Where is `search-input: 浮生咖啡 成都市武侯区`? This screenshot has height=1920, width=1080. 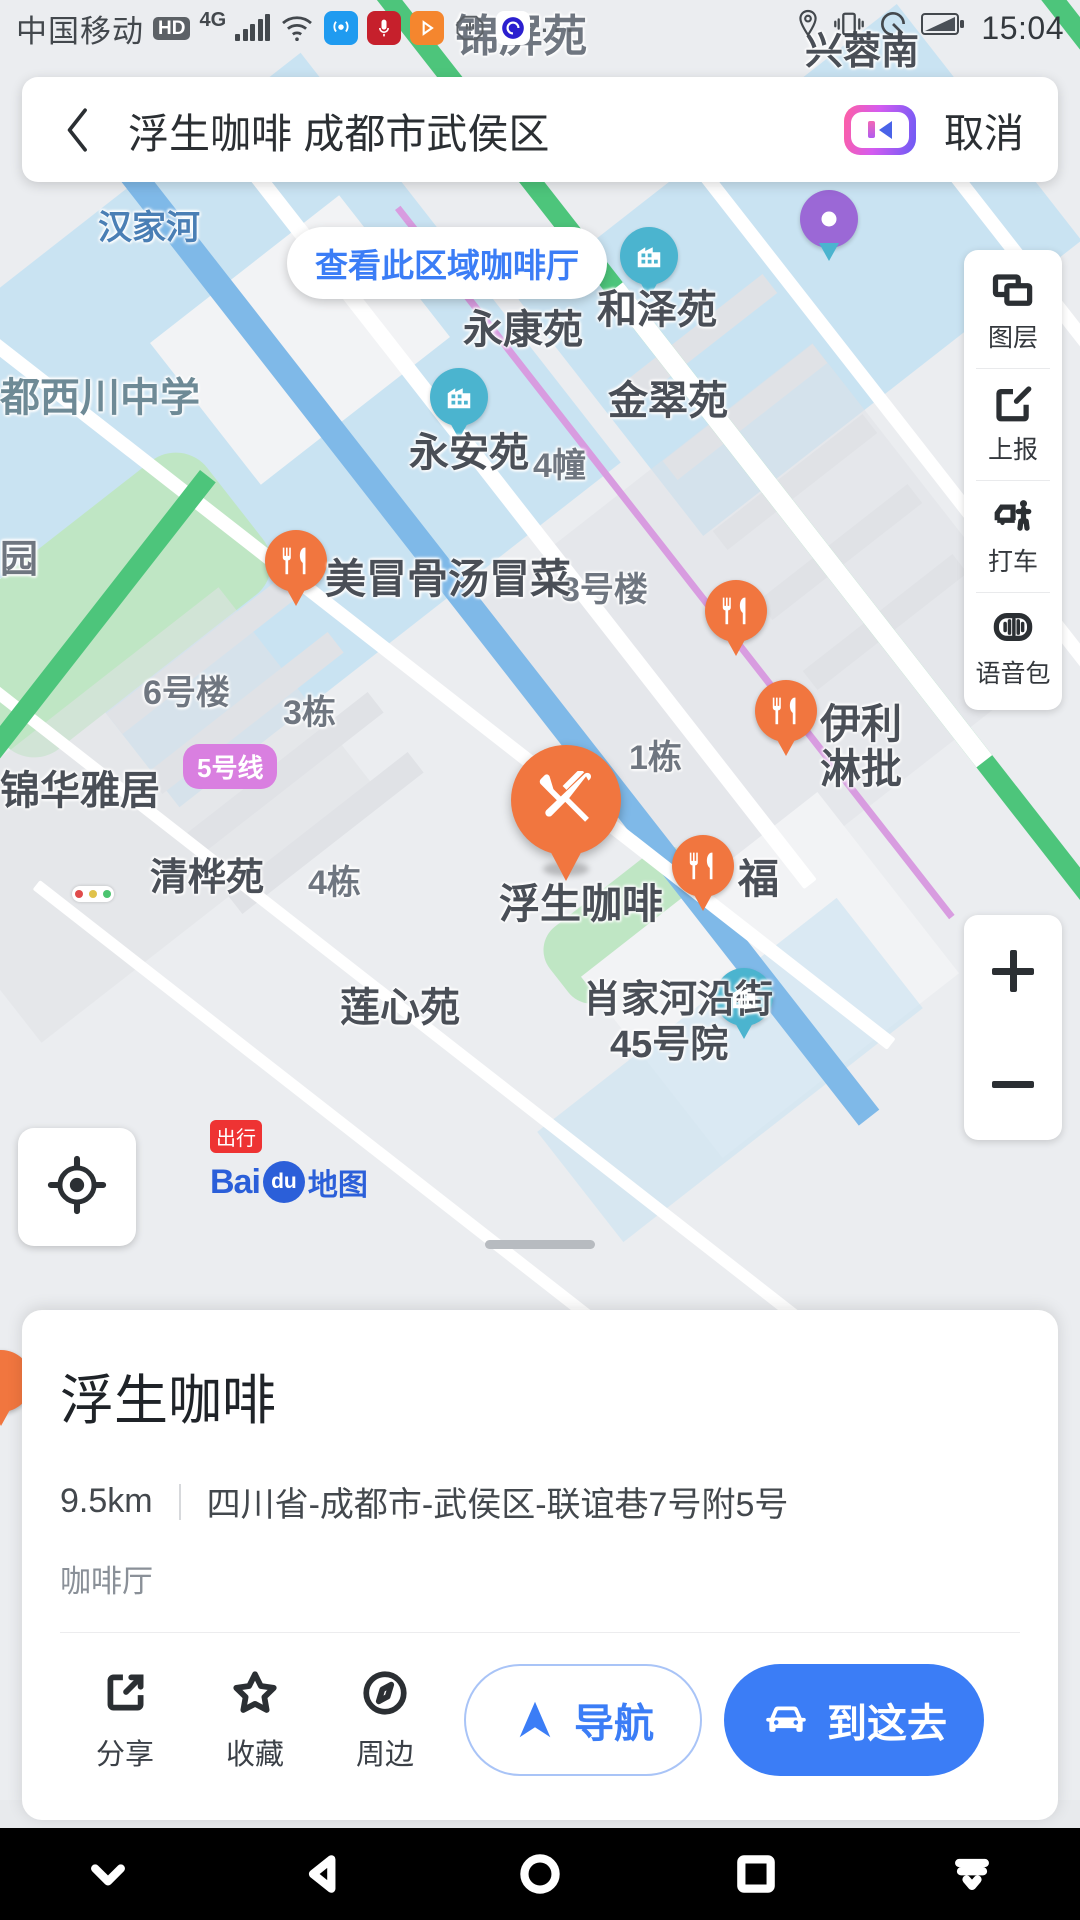 search-input: 浮生咖啡 成都市武侯区 is located at coordinates (486, 130).